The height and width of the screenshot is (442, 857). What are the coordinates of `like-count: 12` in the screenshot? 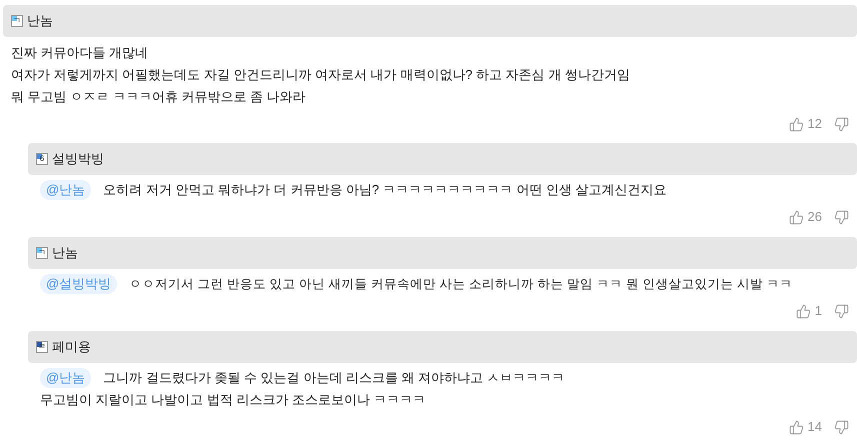 It's located at (815, 124).